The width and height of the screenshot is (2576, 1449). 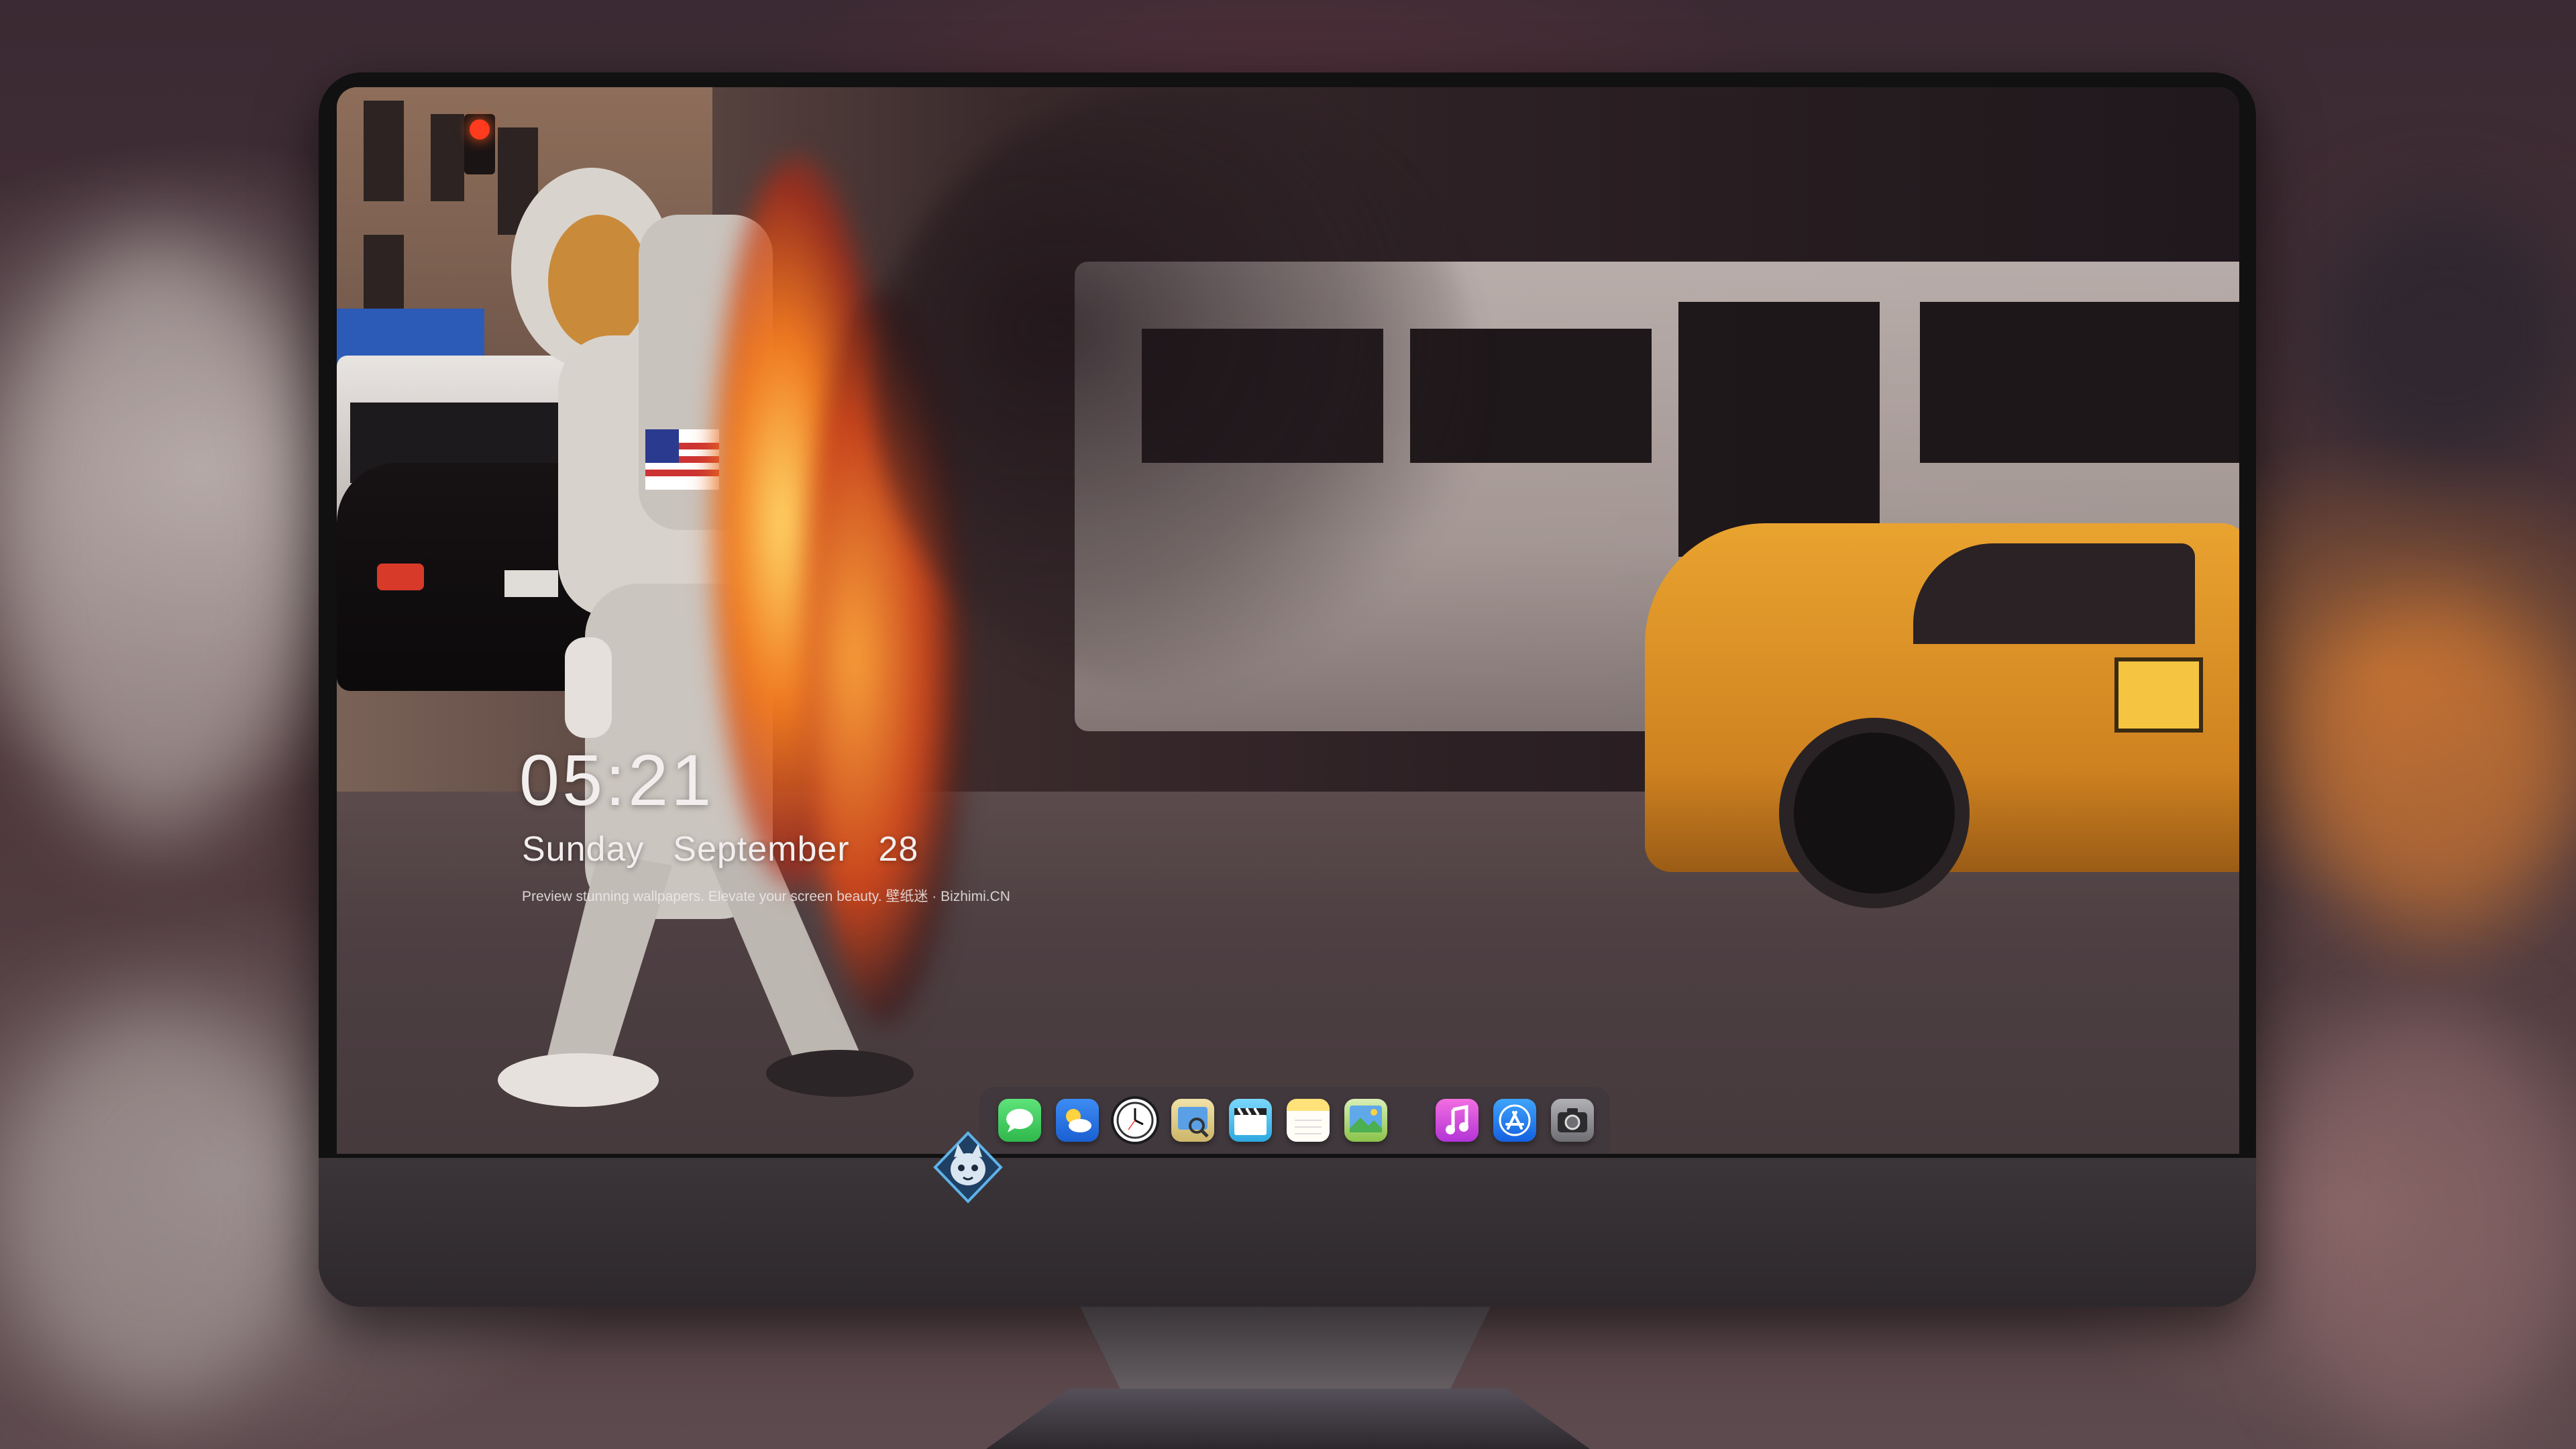 I want to click on weather-icon, so click(x=1077, y=1120).